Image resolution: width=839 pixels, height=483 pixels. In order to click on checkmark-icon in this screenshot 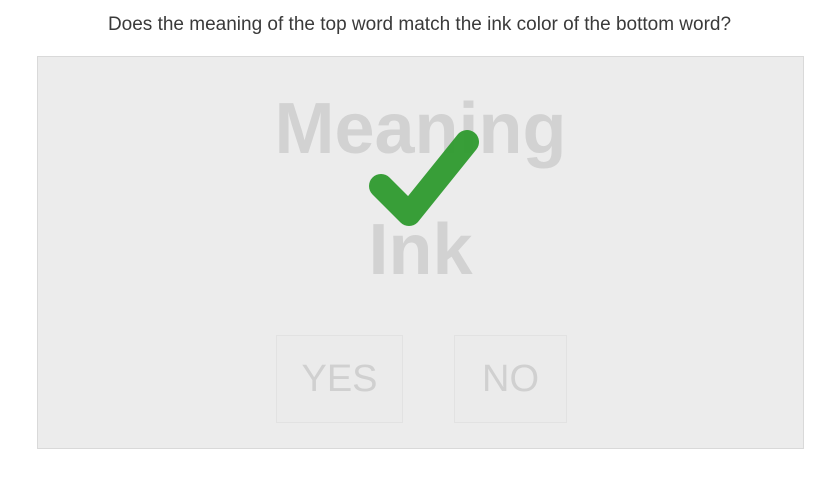, I will do `click(424, 178)`.